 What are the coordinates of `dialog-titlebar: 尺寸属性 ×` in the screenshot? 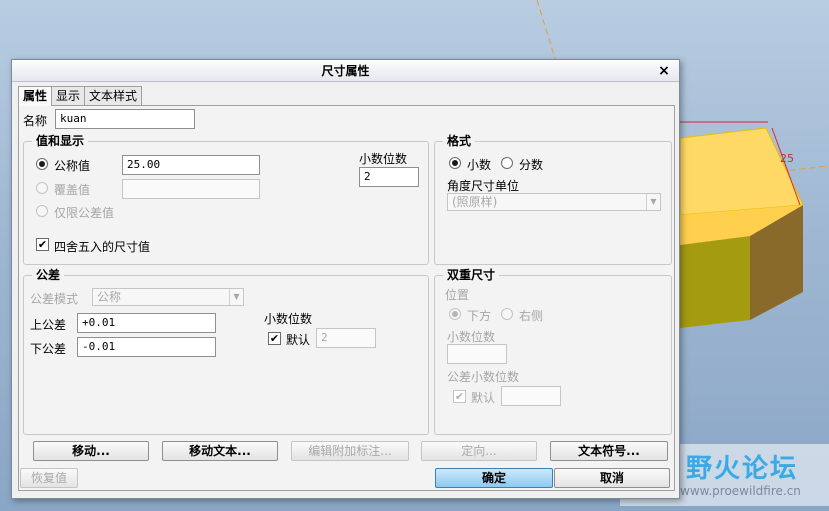 It's located at (345, 71).